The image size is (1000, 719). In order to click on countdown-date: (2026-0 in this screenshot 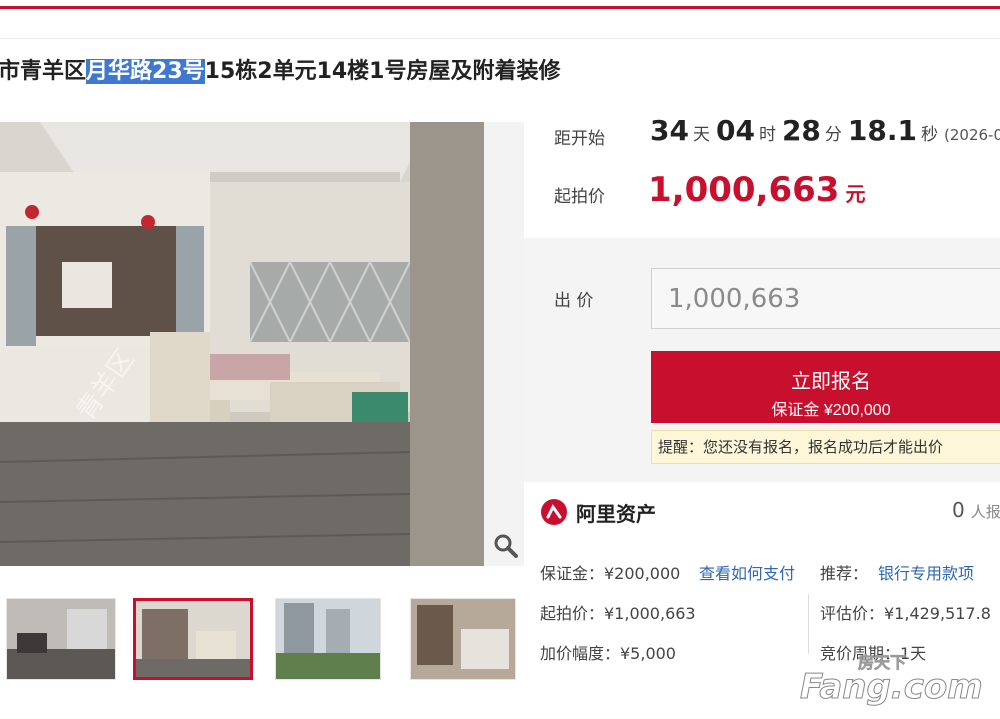, I will do `click(972, 135)`.